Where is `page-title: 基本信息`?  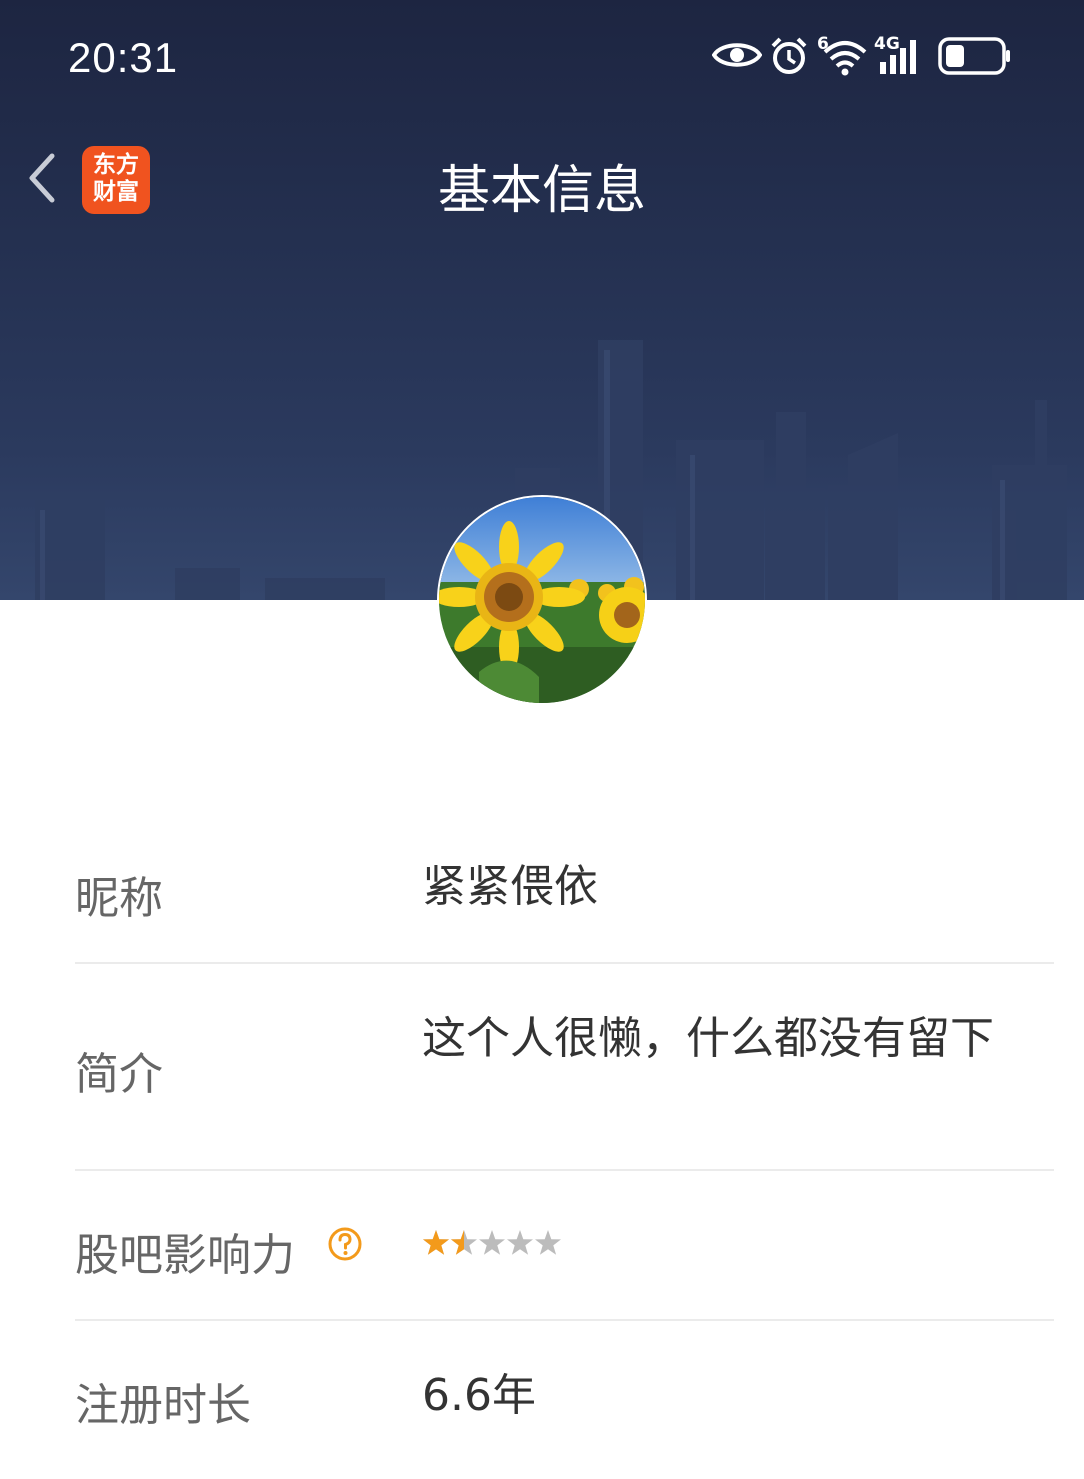 page-title: 基本信息 is located at coordinates (541, 191).